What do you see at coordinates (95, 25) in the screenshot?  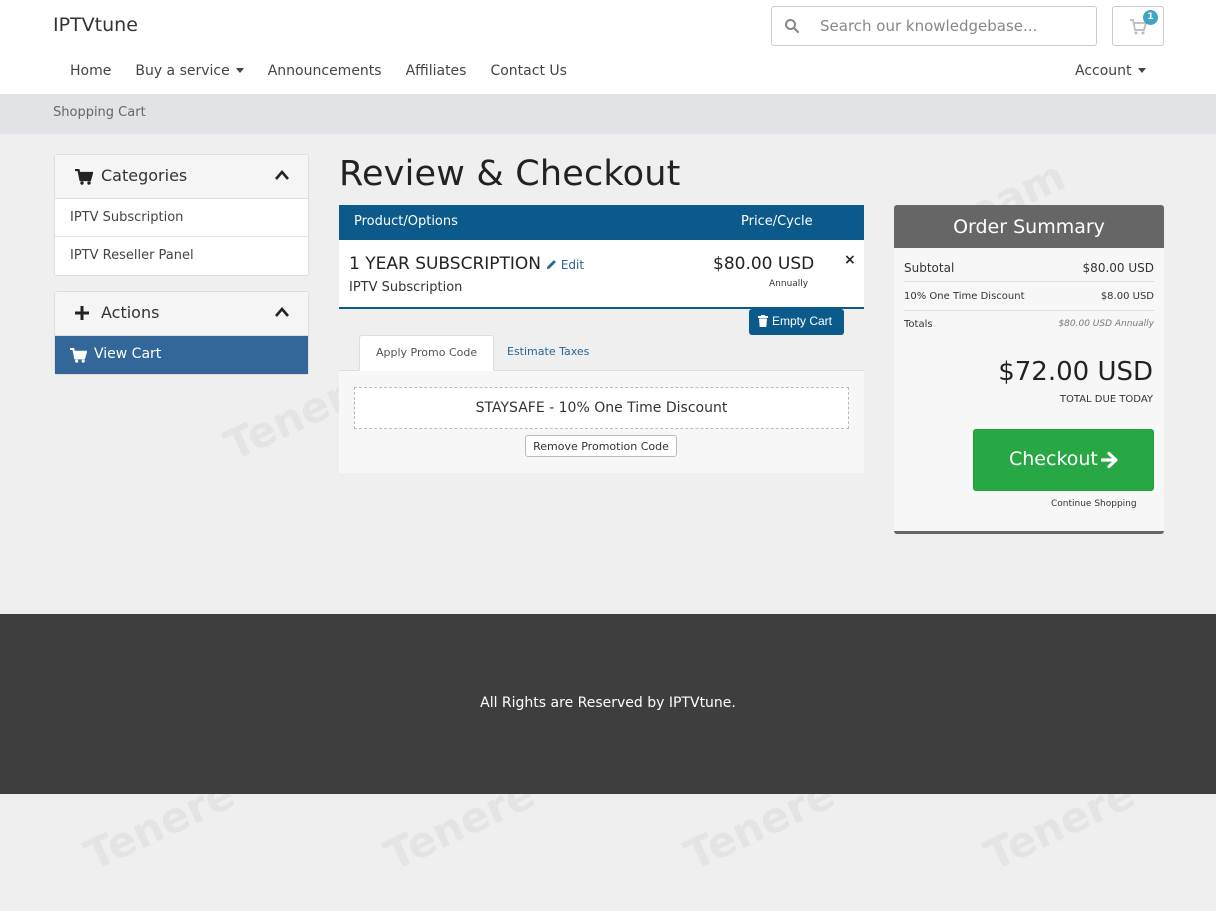 I see `site-logo: IPTVtune` at bounding box center [95, 25].